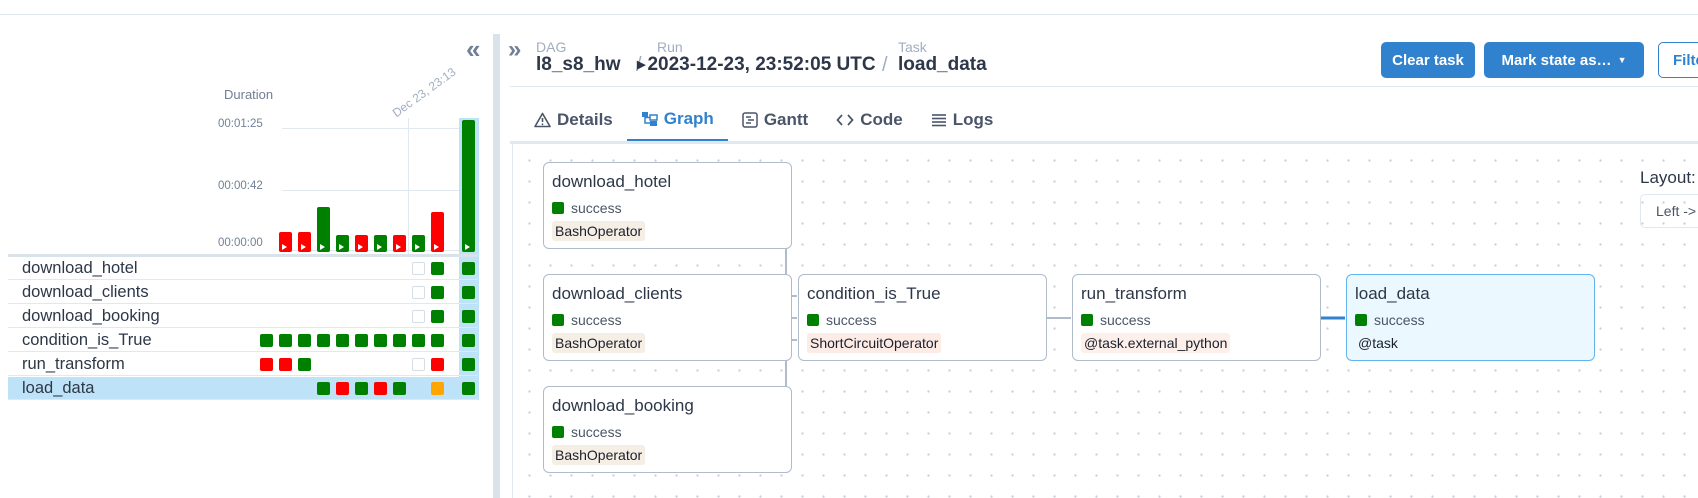 The image size is (1698, 498). What do you see at coordinates (962, 120) in the screenshot?
I see `tab-logs: Logs` at bounding box center [962, 120].